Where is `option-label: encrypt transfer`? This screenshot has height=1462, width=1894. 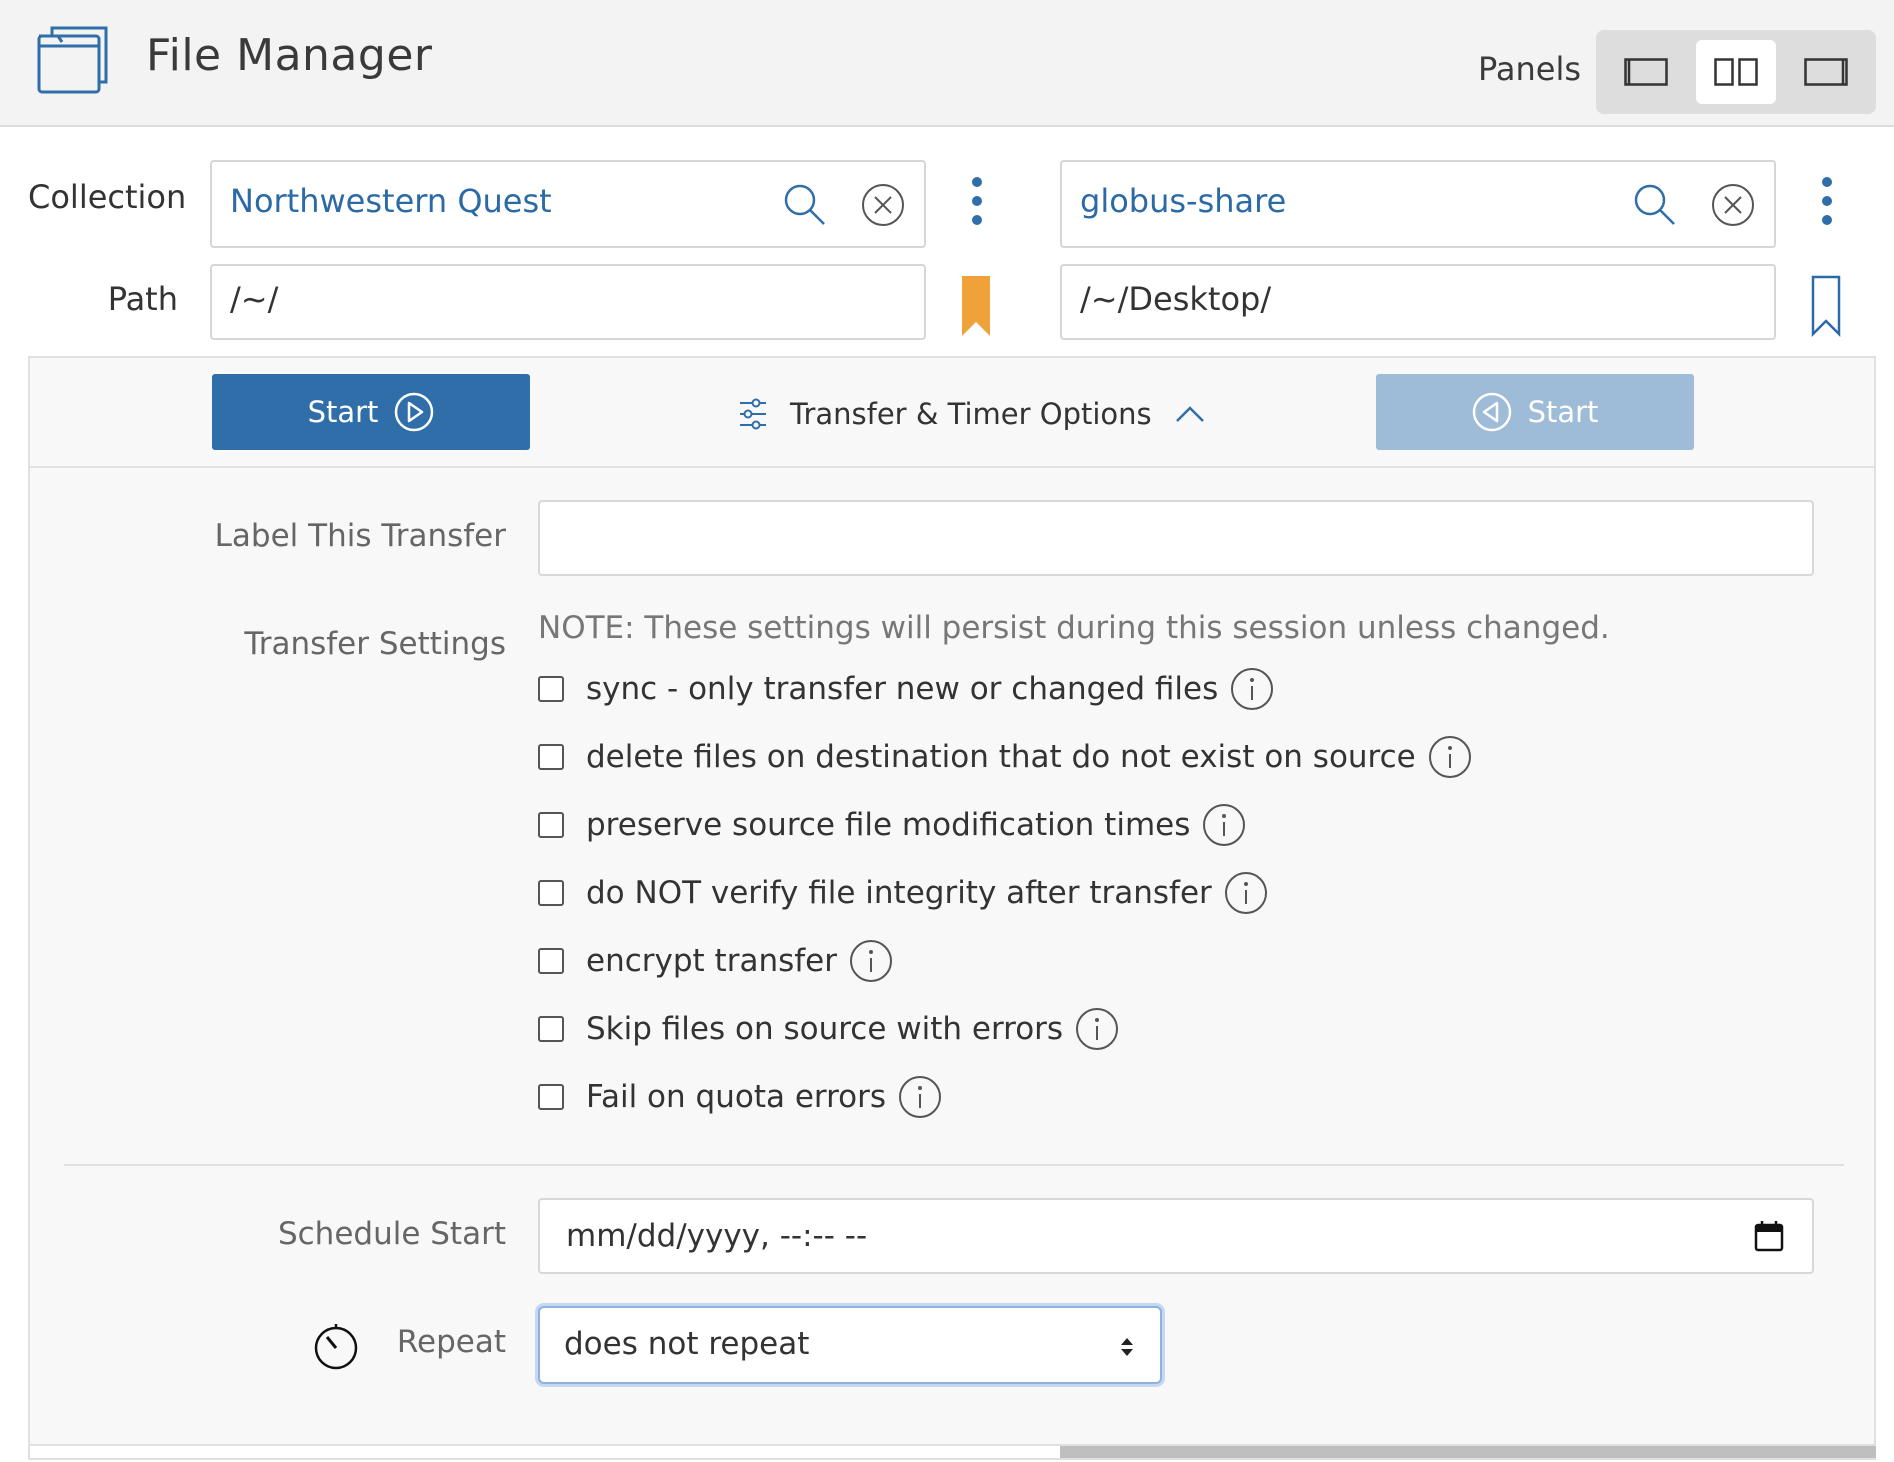
option-label: encrypt transfer is located at coordinates (711, 961).